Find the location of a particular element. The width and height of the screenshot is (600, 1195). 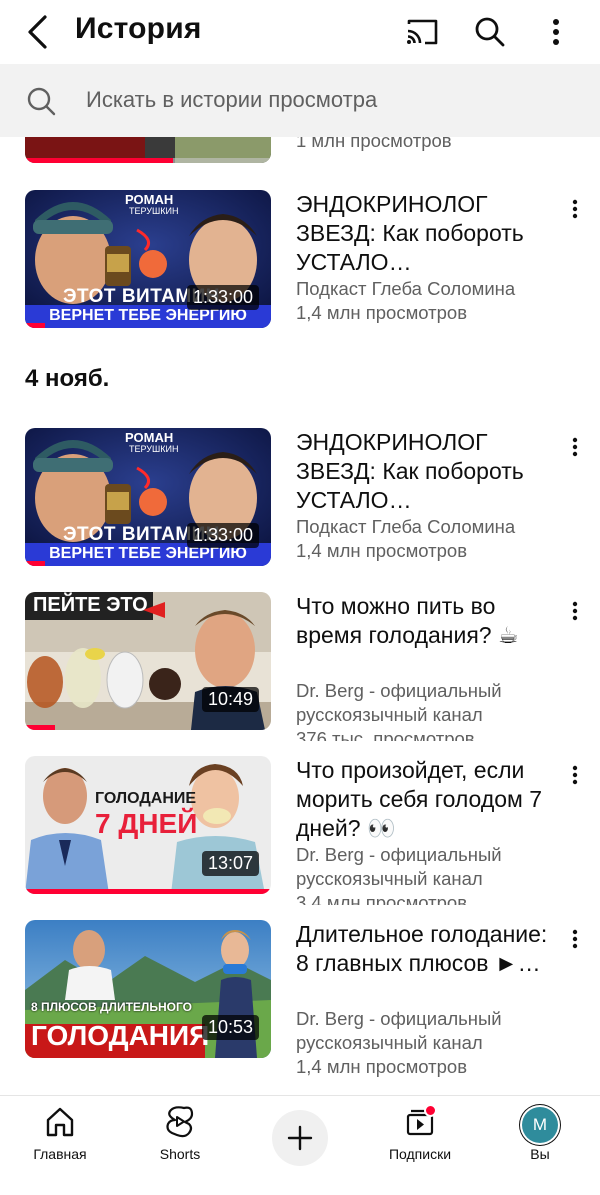

nav-you: M Вы is located at coordinates (540, 1145).